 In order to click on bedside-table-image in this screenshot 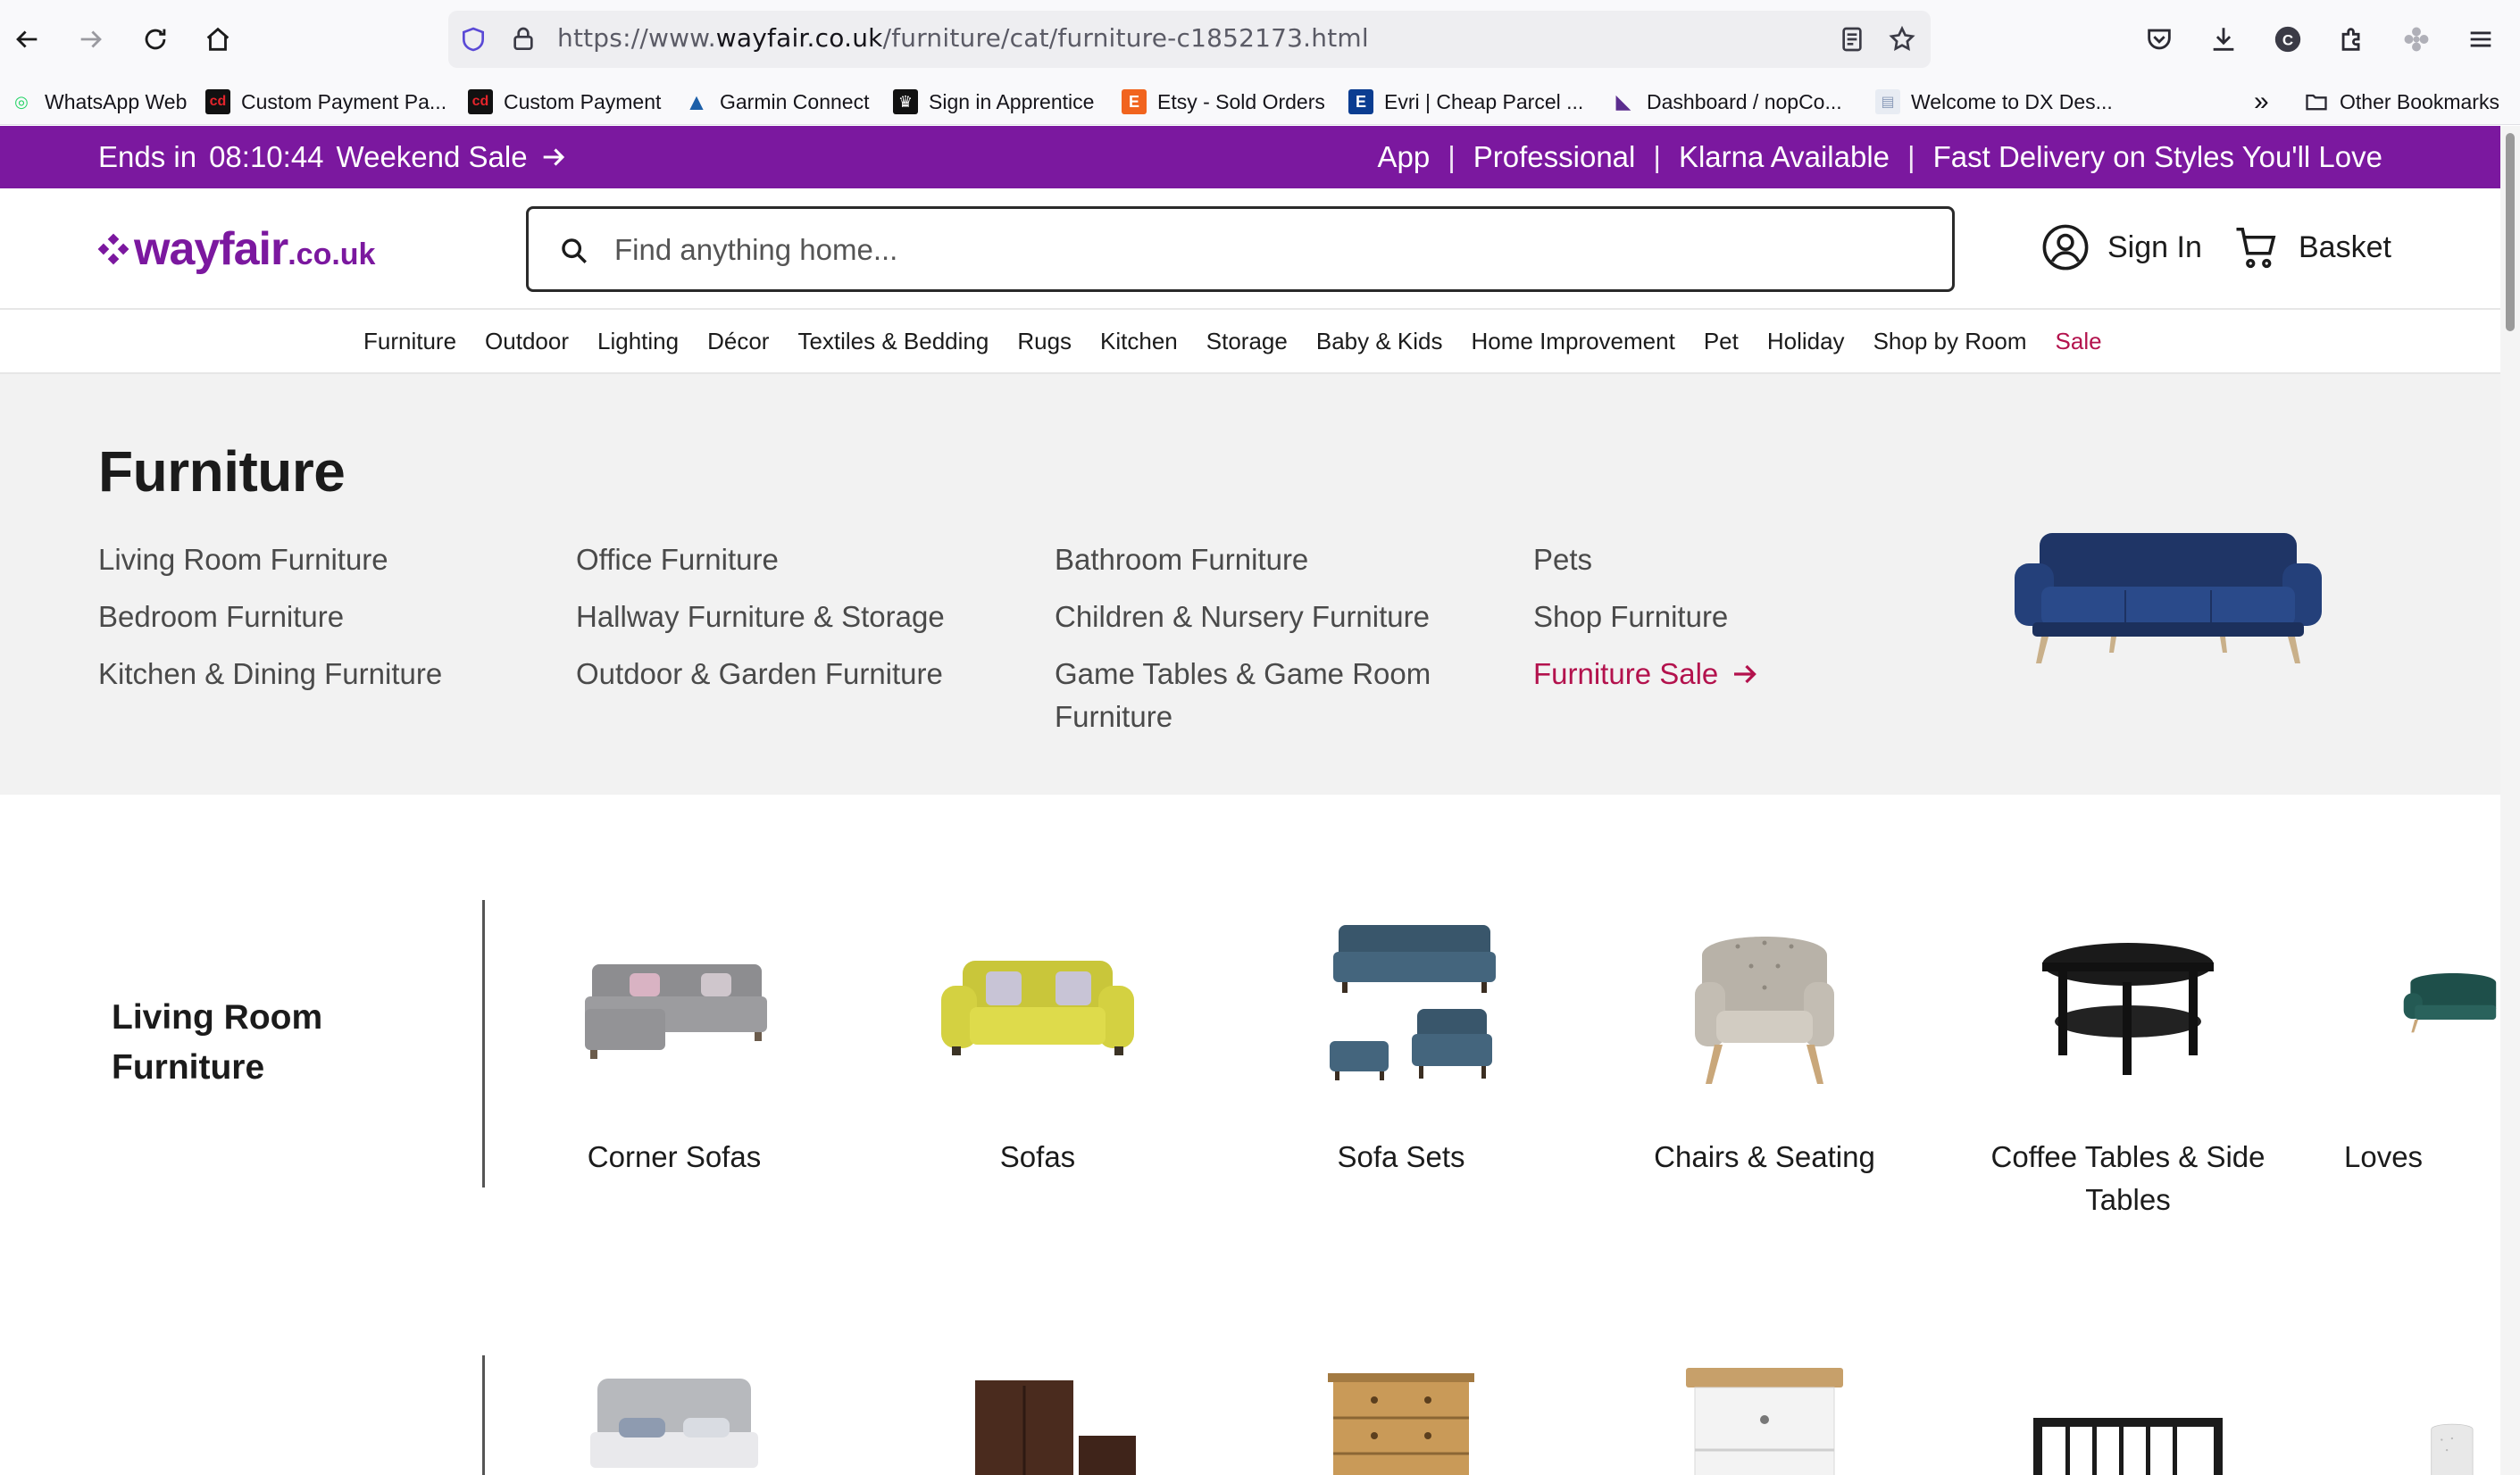, I will do `click(1765, 1422)`.